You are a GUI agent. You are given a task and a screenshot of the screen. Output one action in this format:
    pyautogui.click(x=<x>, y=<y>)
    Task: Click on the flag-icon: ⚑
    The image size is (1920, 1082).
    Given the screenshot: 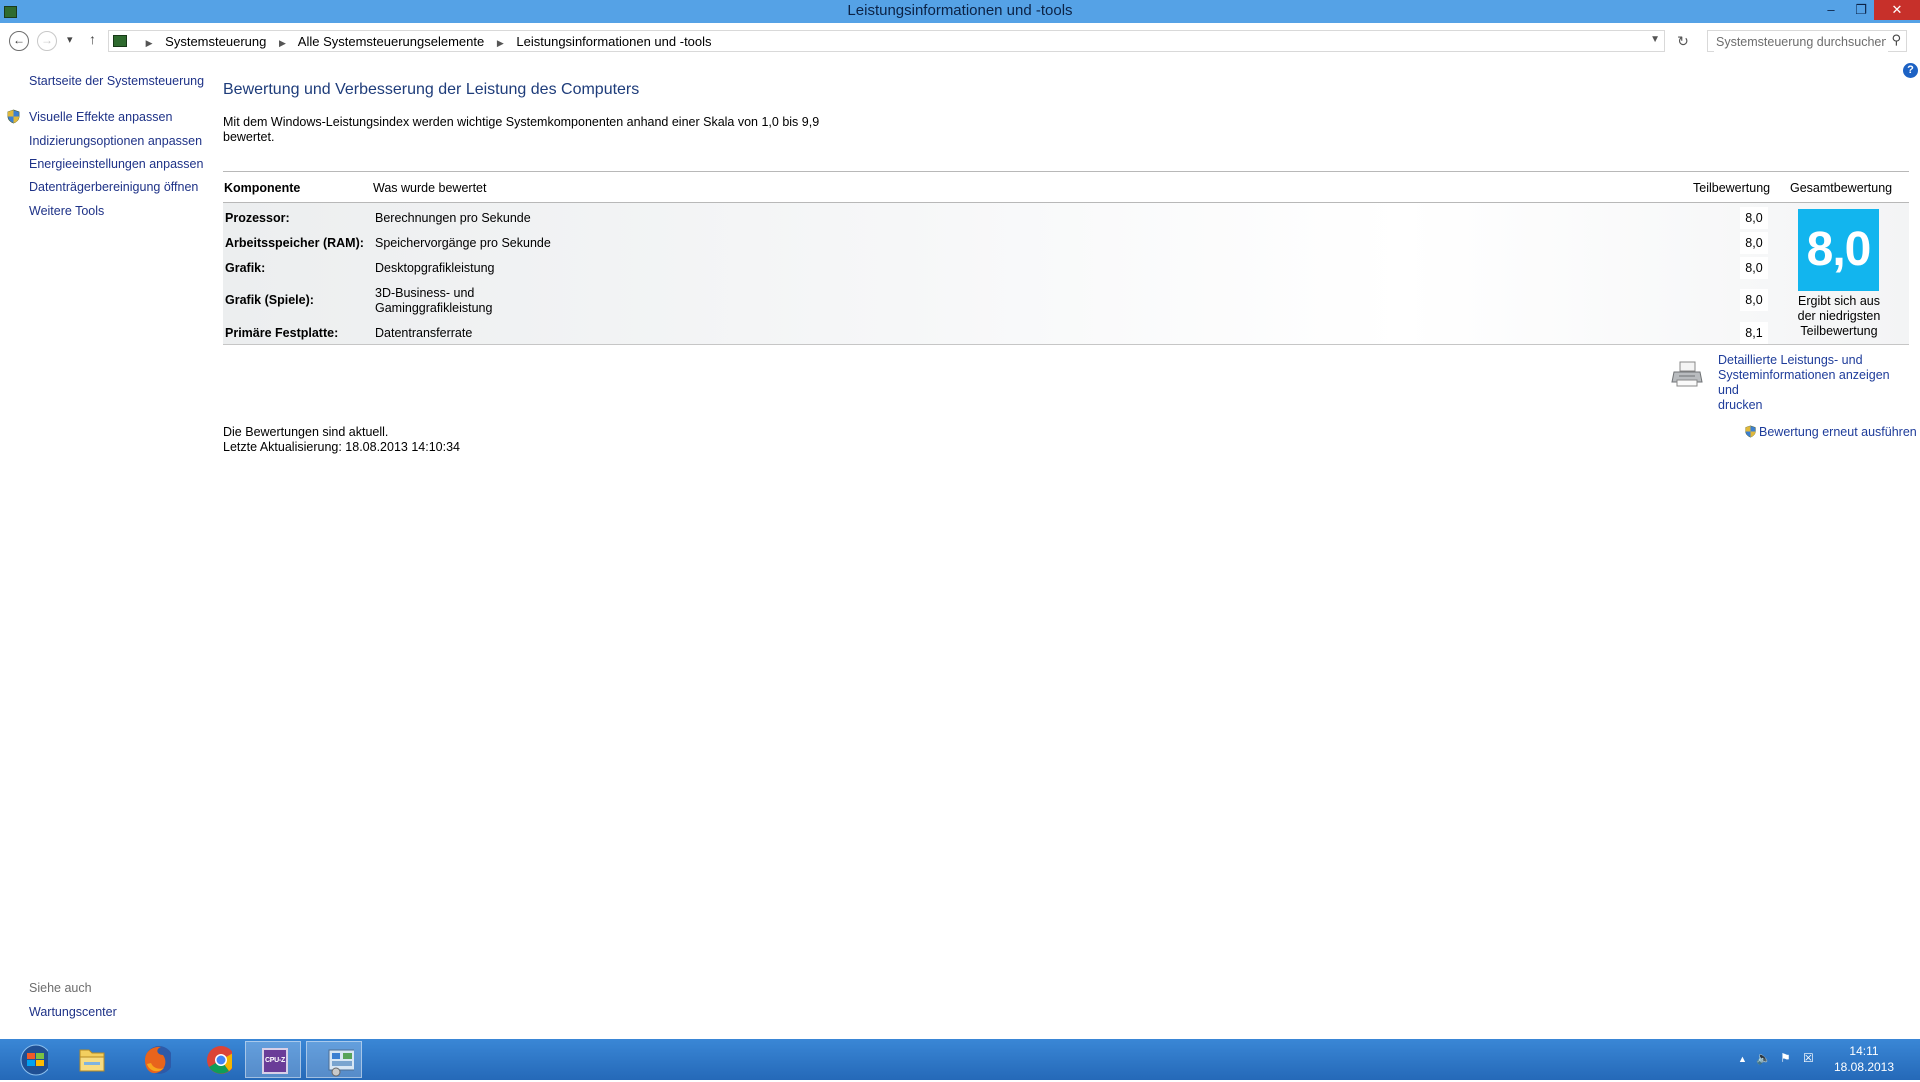 What is the action you would take?
    pyautogui.click(x=1785, y=1058)
    